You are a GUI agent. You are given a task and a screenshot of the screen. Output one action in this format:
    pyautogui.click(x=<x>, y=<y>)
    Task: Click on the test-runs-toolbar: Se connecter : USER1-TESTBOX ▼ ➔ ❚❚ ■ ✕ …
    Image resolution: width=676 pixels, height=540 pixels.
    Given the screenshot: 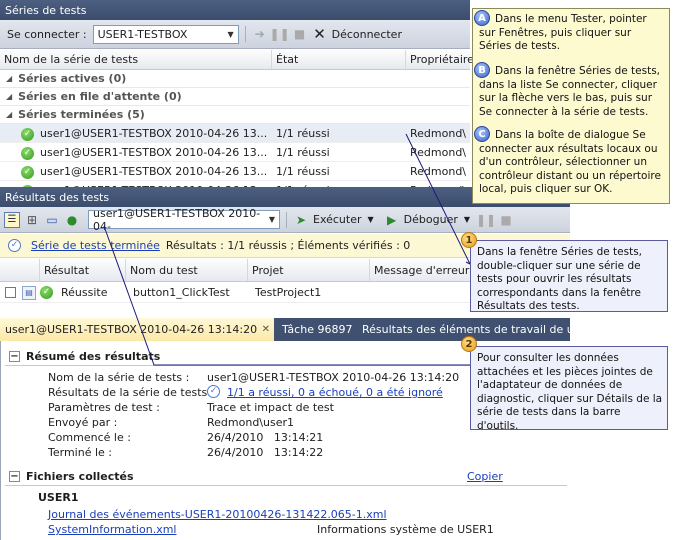 What is the action you would take?
    pyautogui.click(x=235, y=34)
    